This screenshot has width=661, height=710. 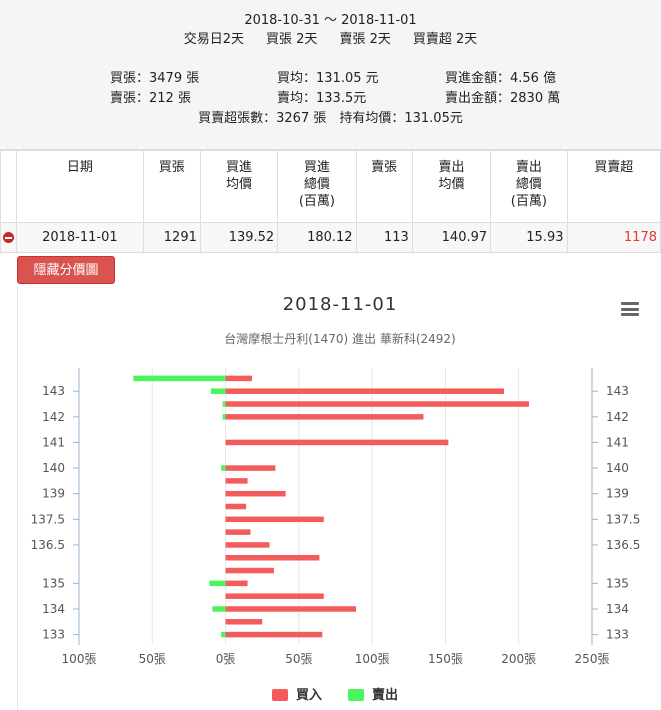 I want to click on x-tick-label: 250張, so click(x=592, y=659).